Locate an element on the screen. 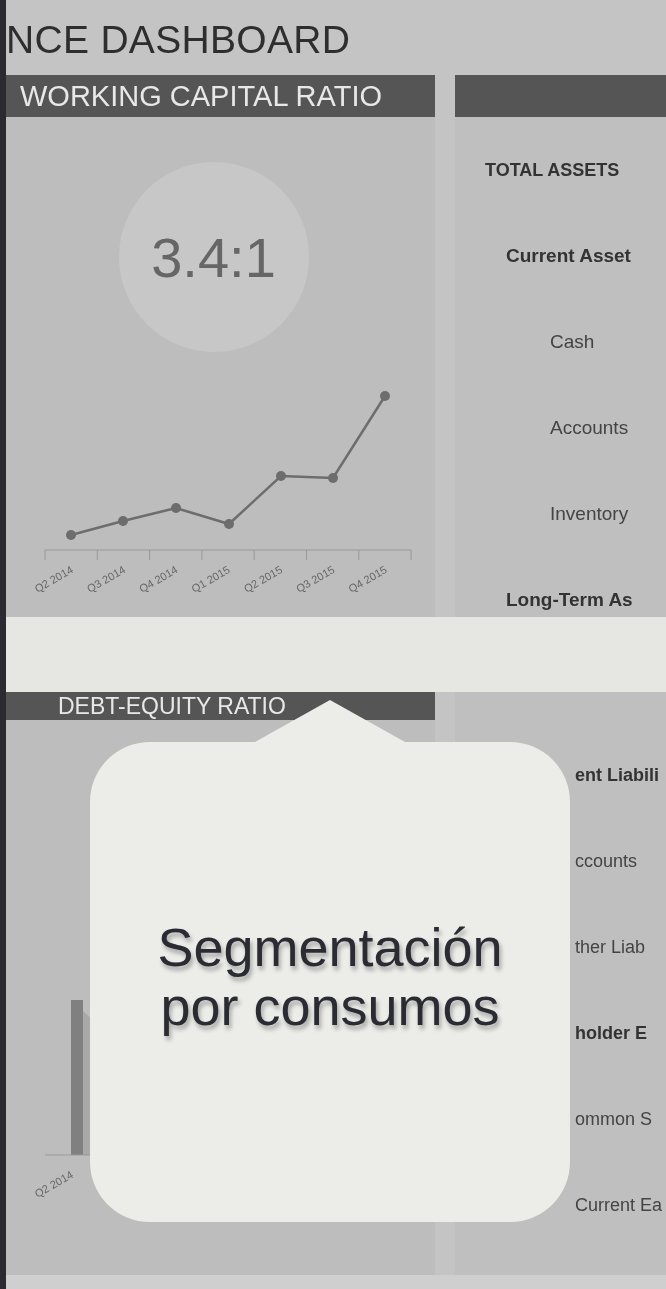 This screenshot has width=666, height=1289. list-item: Accounts is located at coordinates (589, 428).